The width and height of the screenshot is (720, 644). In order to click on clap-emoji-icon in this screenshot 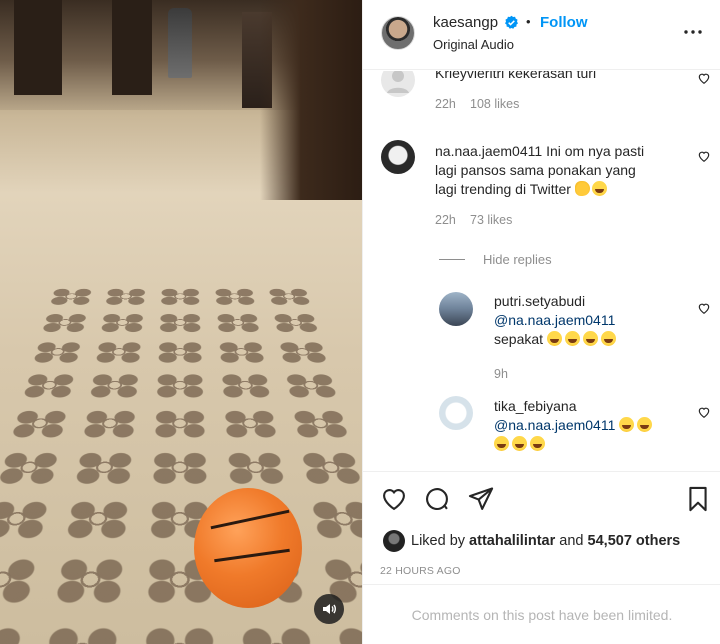, I will do `click(582, 188)`.